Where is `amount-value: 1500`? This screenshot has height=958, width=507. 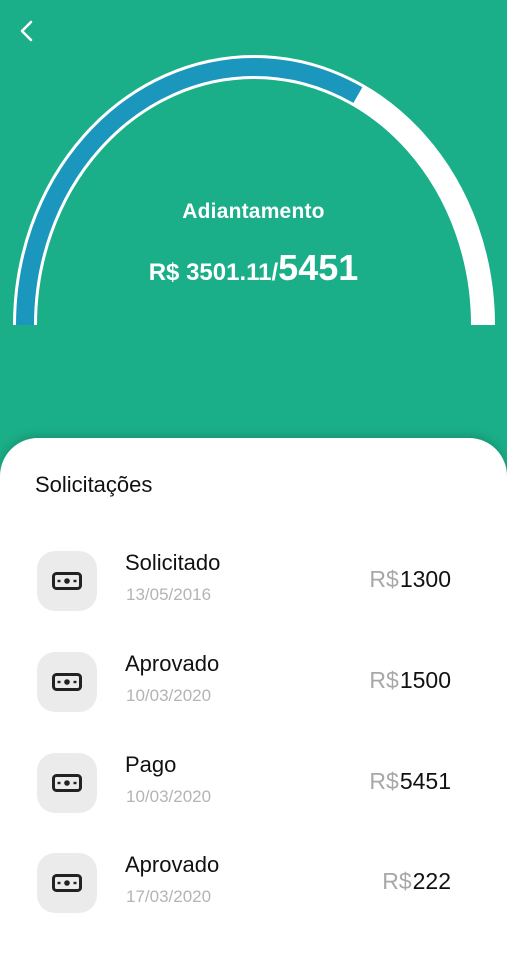
amount-value: 1500 is located at coordinates (425, 680).